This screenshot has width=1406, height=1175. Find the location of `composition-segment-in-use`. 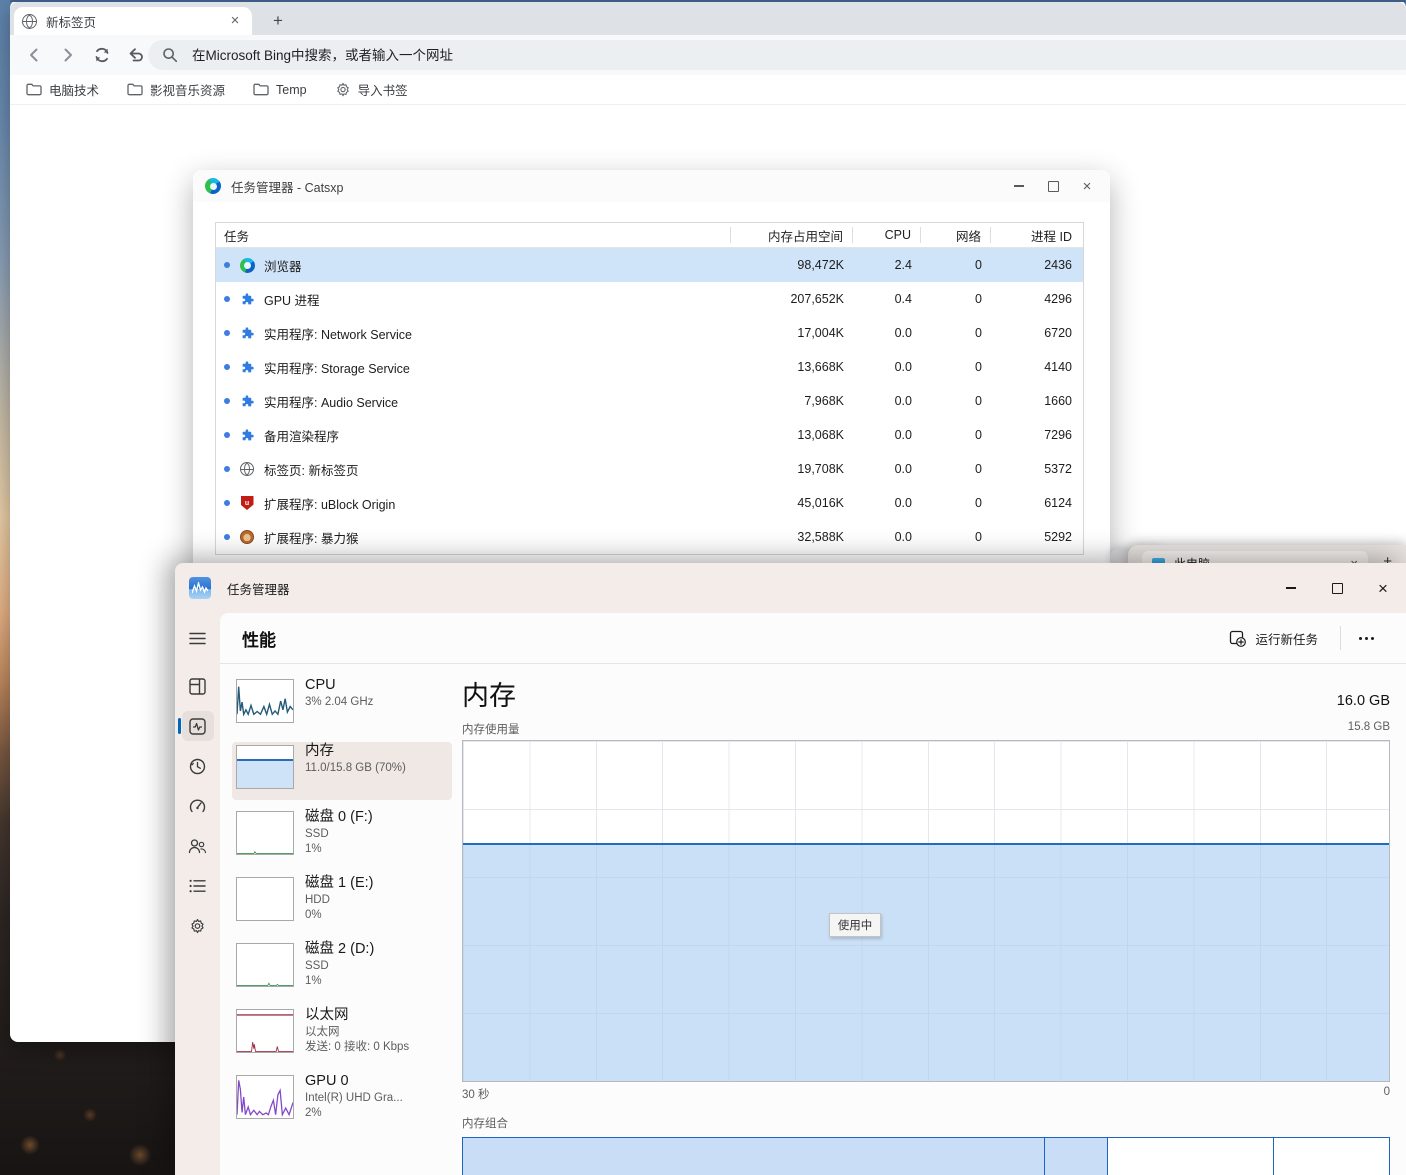

composition-segment-in-use is located at coordinates (754, 1156).